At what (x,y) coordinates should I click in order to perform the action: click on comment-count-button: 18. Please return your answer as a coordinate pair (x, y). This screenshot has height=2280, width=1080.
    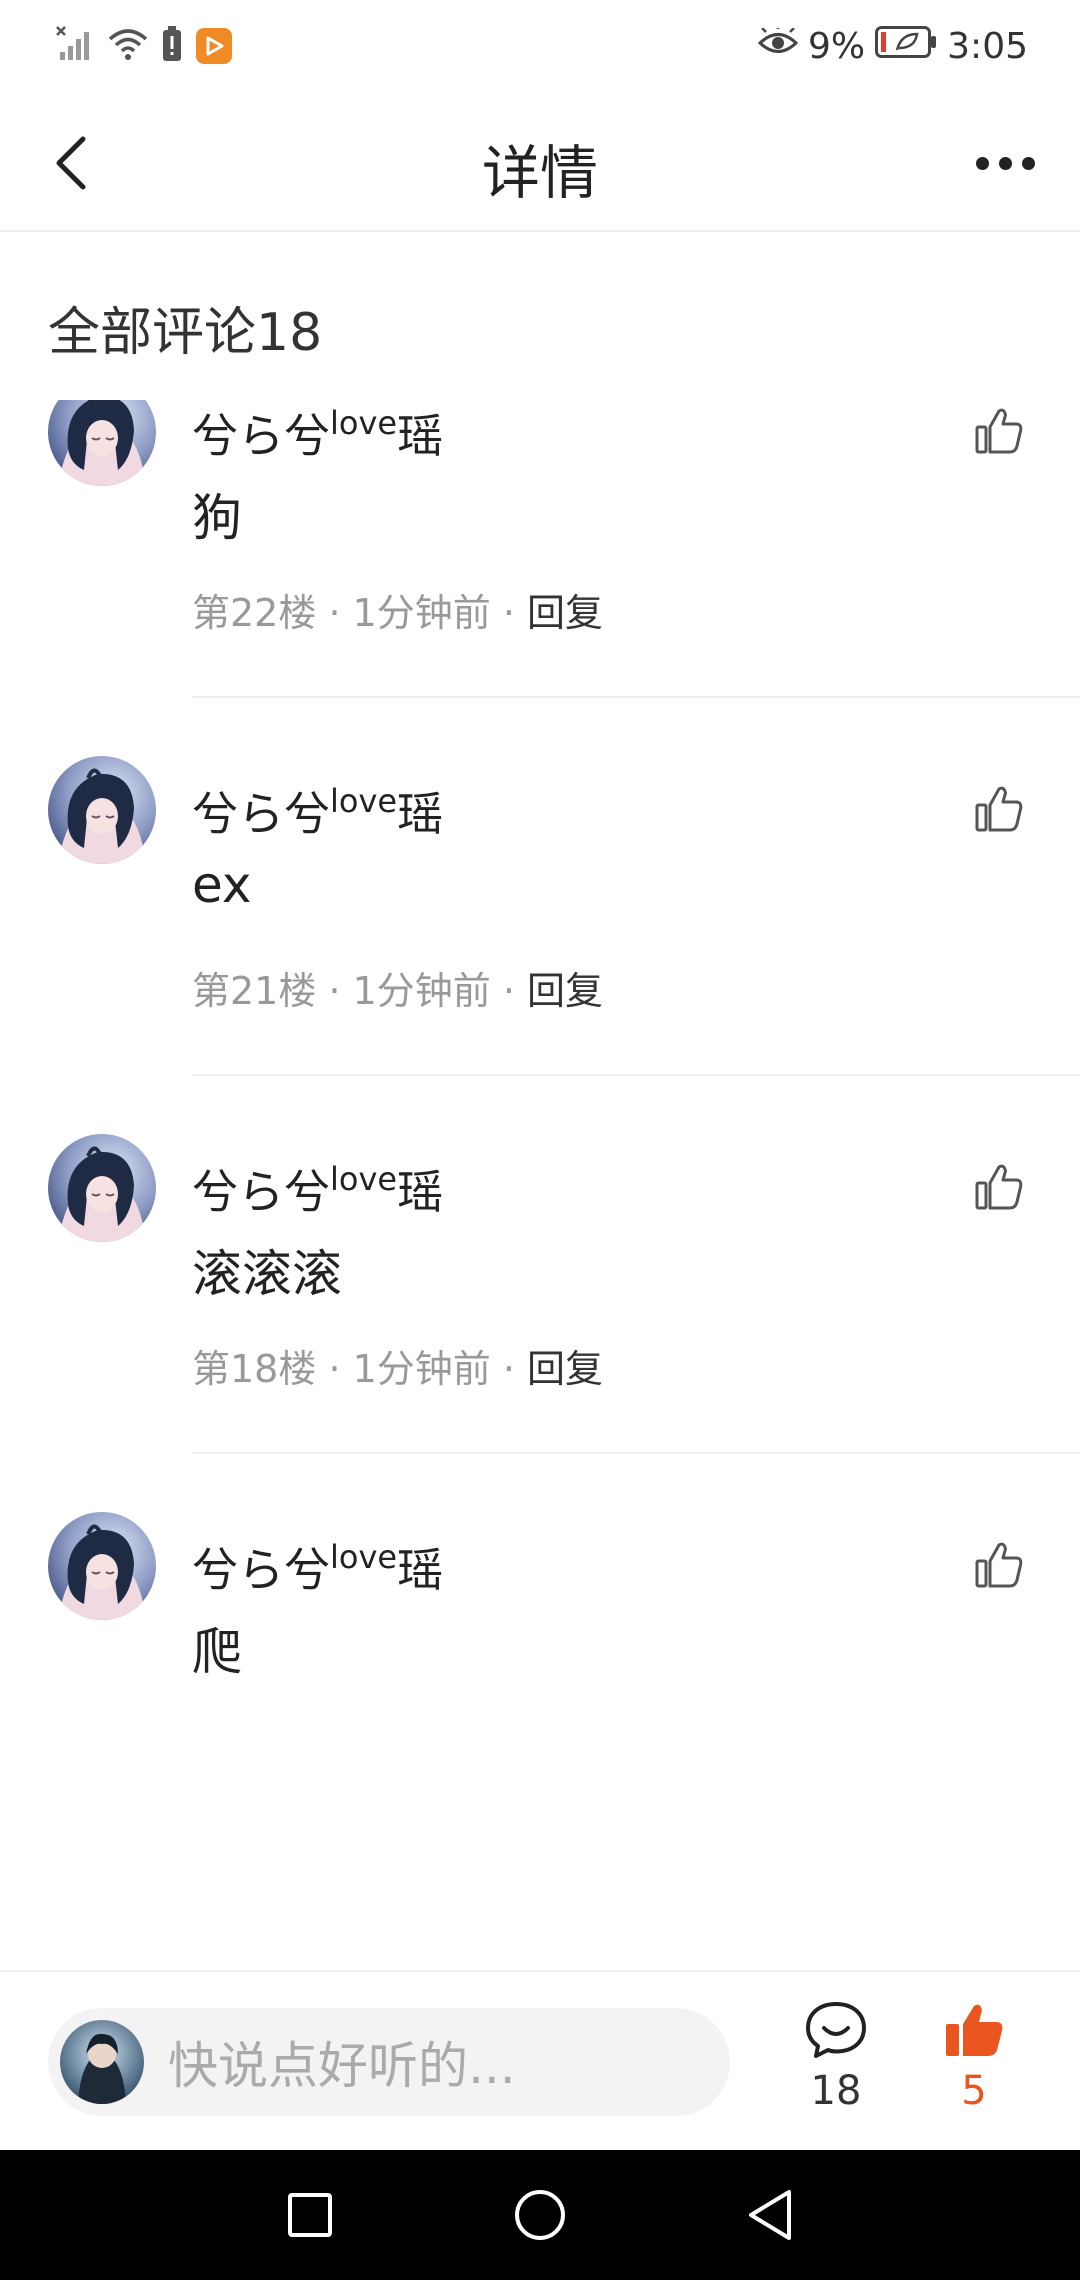
    Looking at the image, I should click on (836, 2057).